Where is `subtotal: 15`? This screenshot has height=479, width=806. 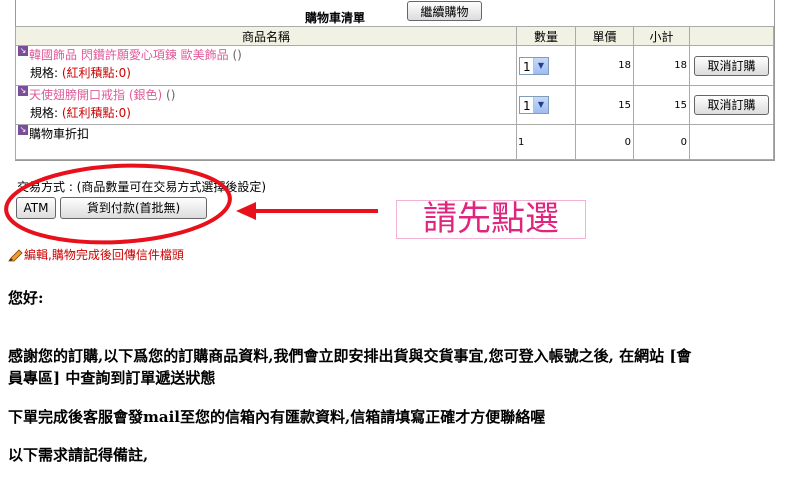
subtotal: 15 is located at coordinates (661, 105).